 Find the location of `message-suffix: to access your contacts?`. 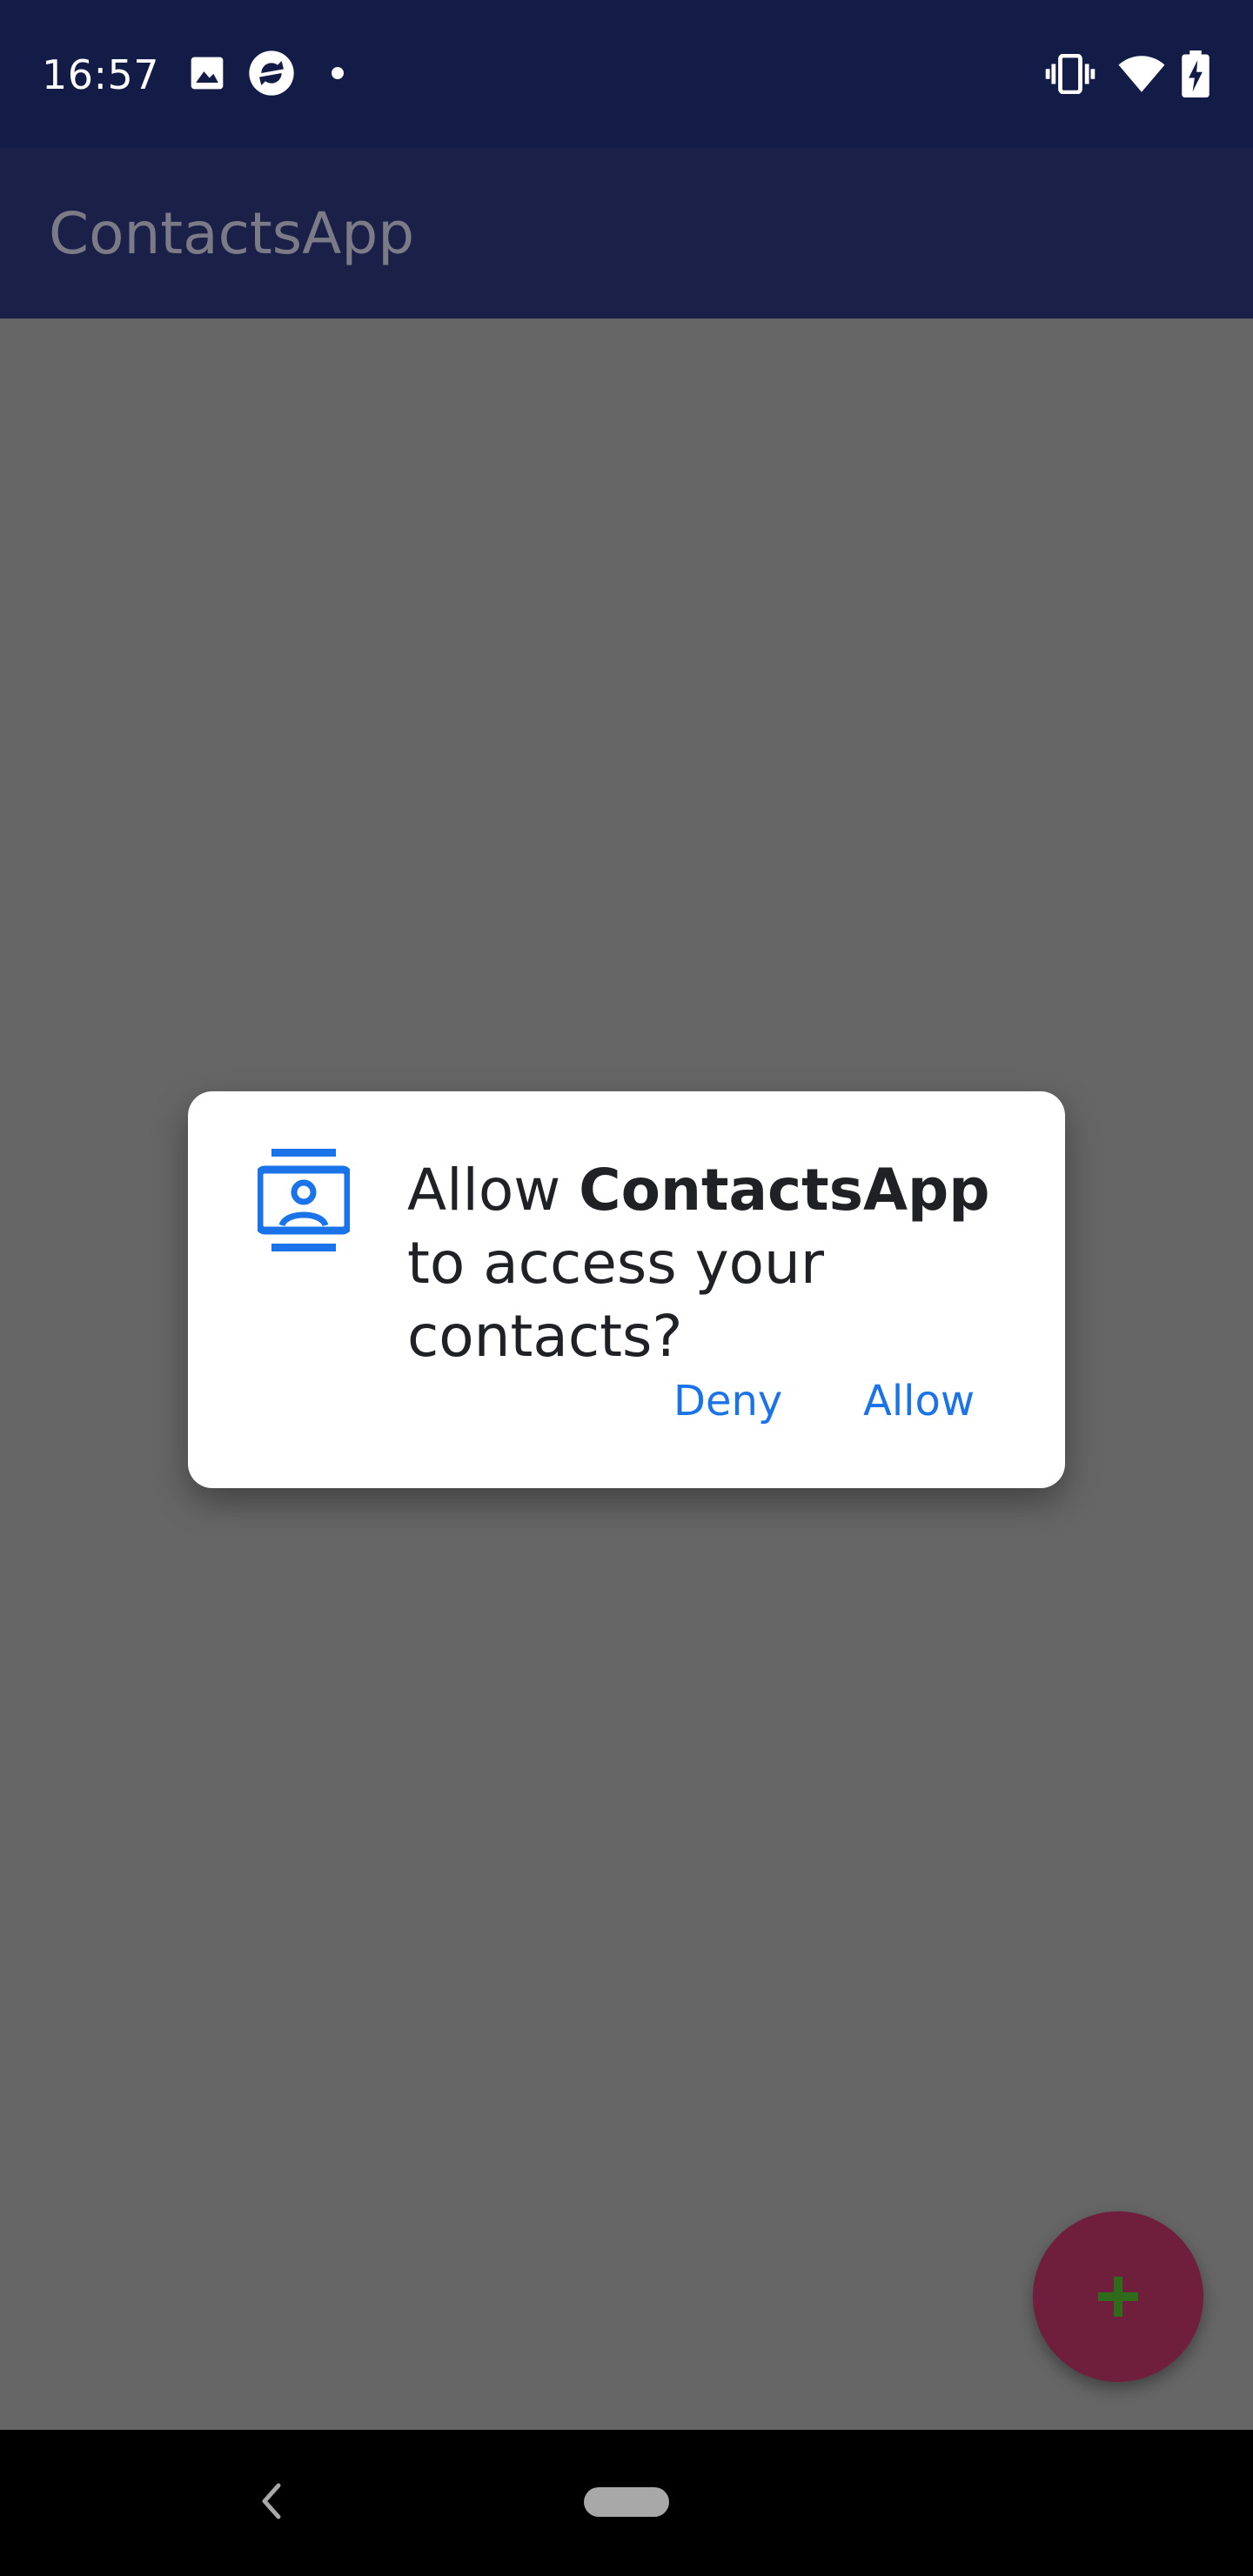

message-suffix: to access your contacts? is located at coordinates (616, 1300).